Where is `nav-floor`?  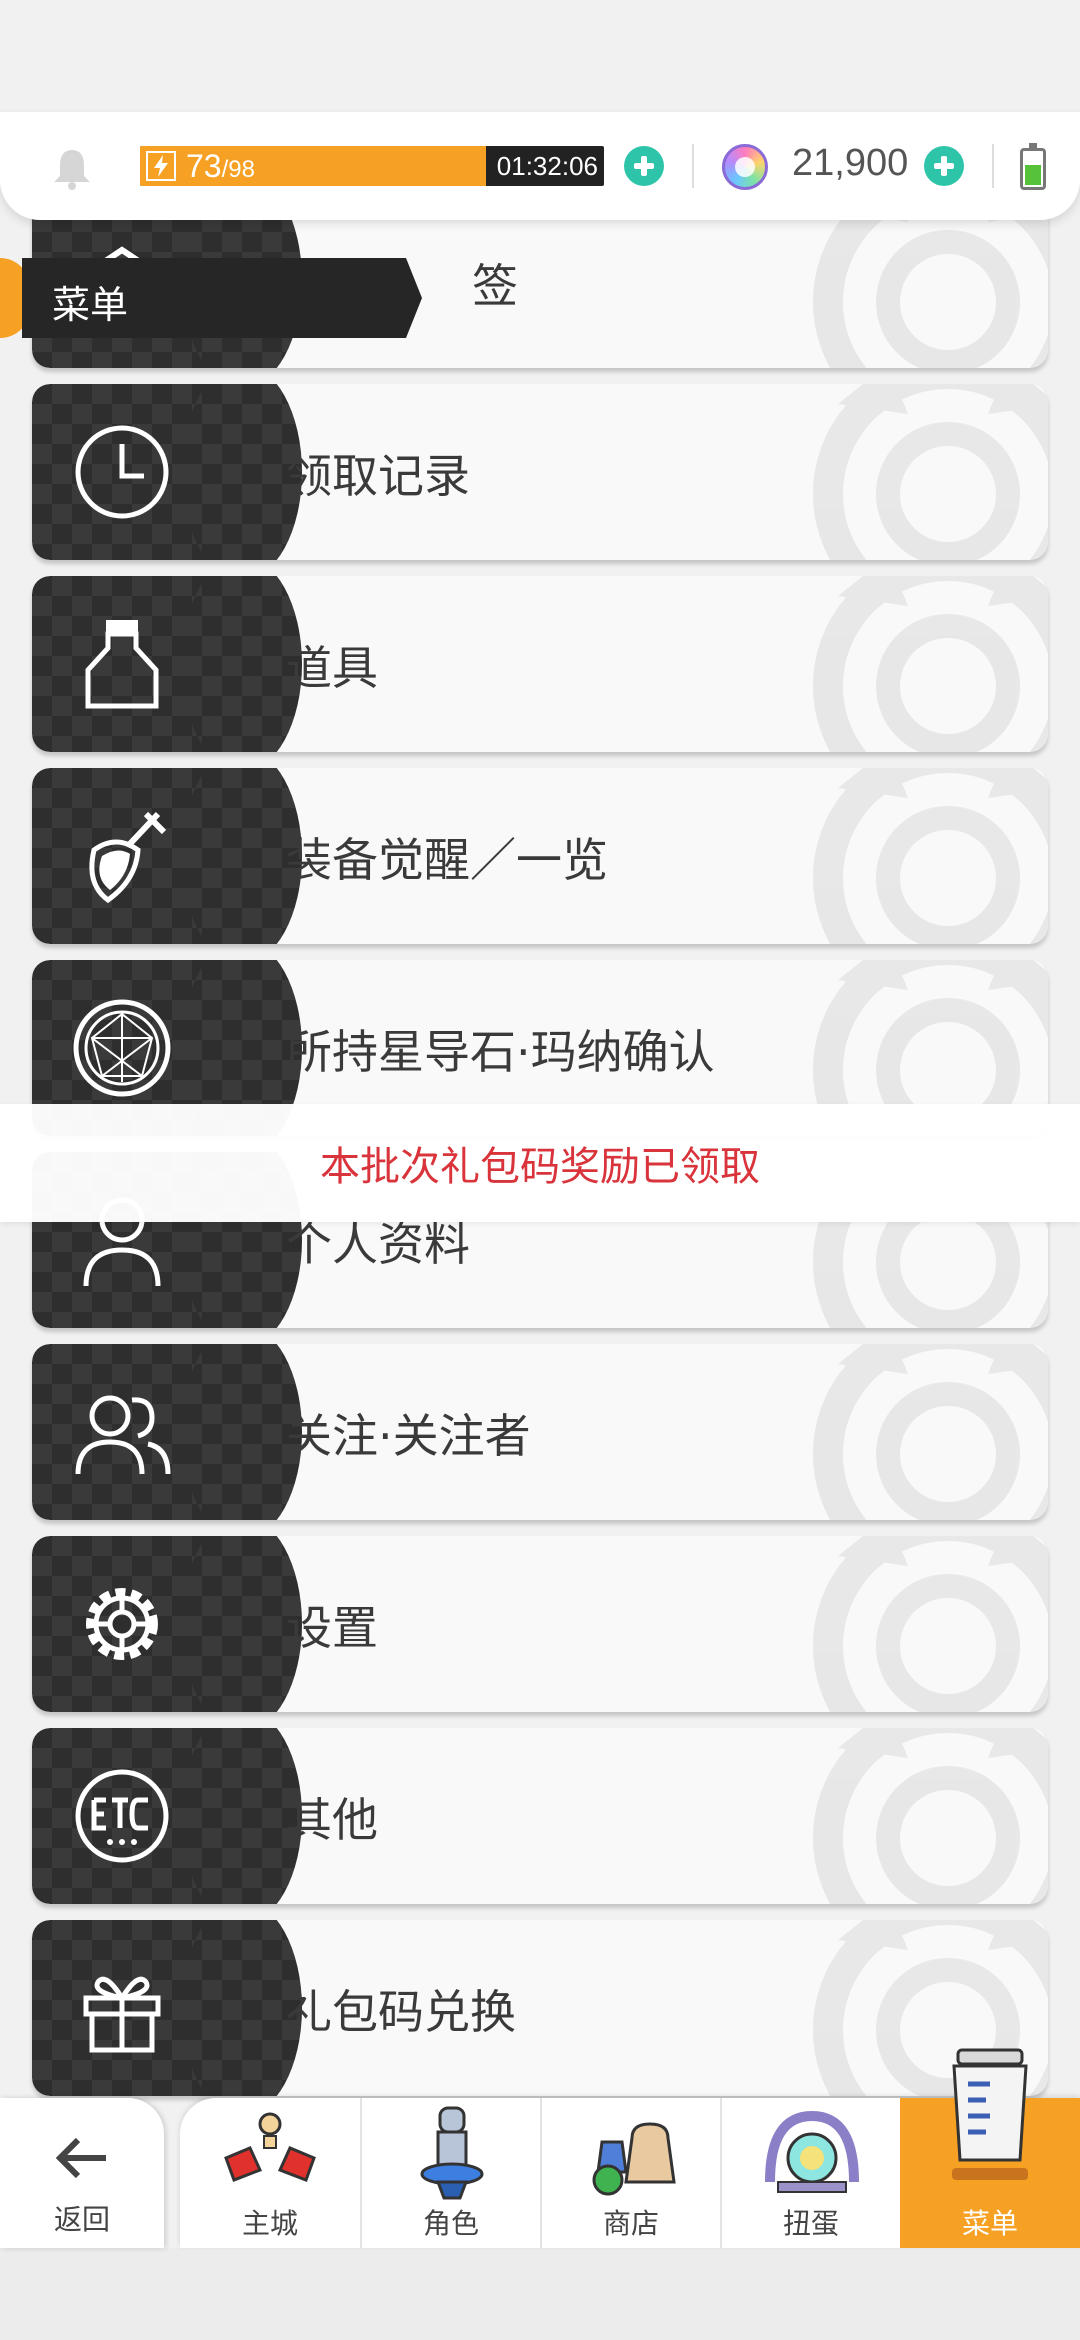
nav-floor is located at coordinates (540, 2294).